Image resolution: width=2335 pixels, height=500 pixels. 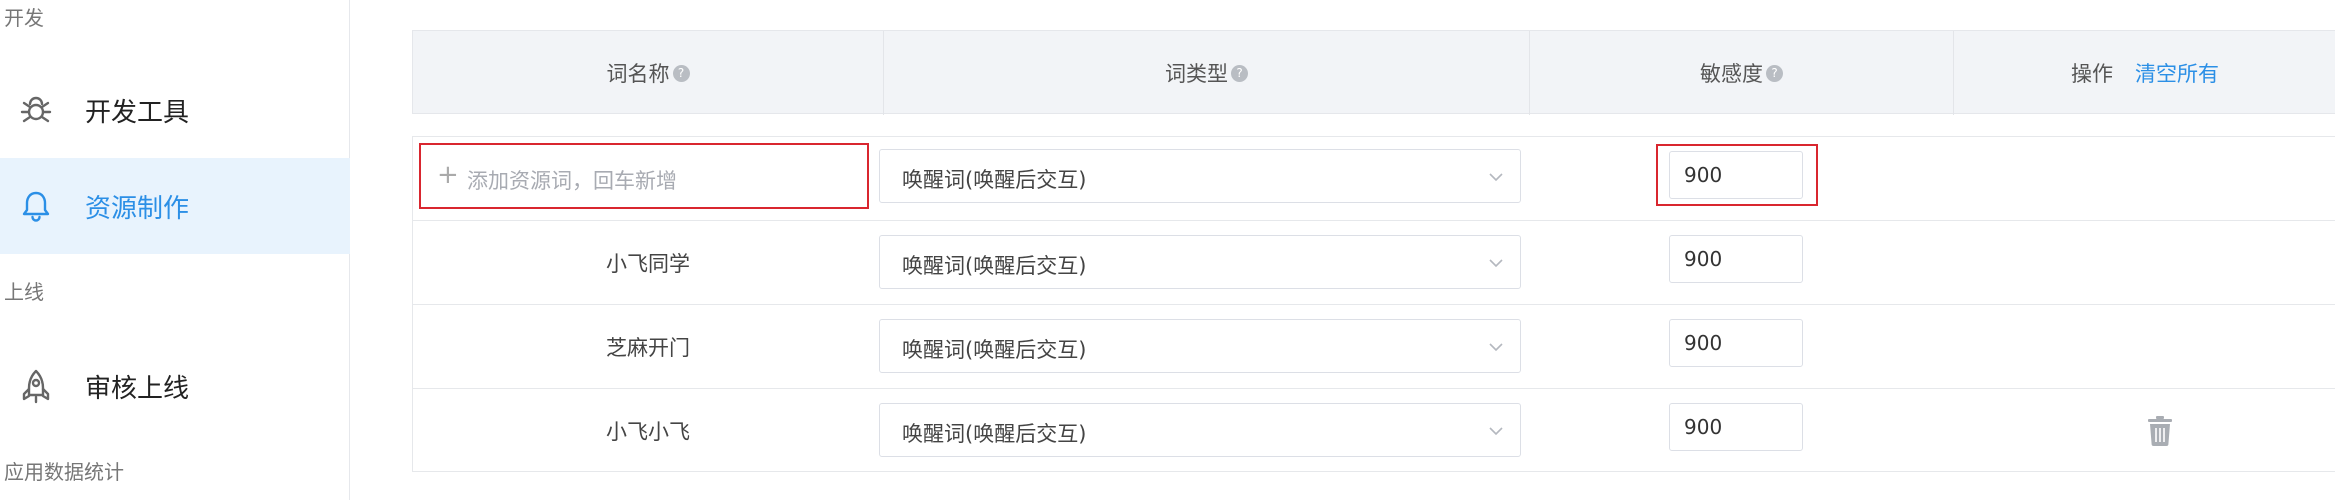 I want to click on sidebar-item-dev-tools: 开发工具, so click(x=175, y=110).